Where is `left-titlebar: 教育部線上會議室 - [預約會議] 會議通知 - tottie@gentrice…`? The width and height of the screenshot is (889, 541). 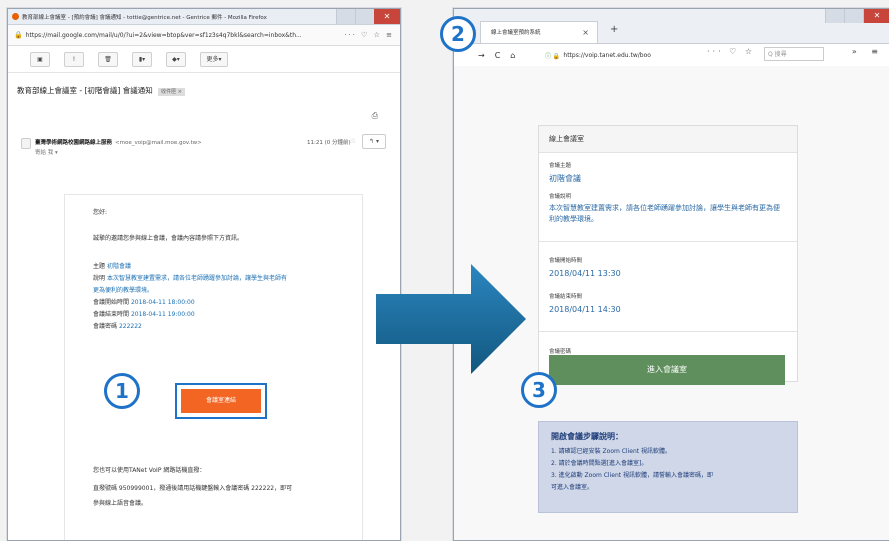
left-titlebar: 教育部線上會議室 - [預約會議] 會議通知 - tottie@gentrice… is located at coordinates (204, 17).